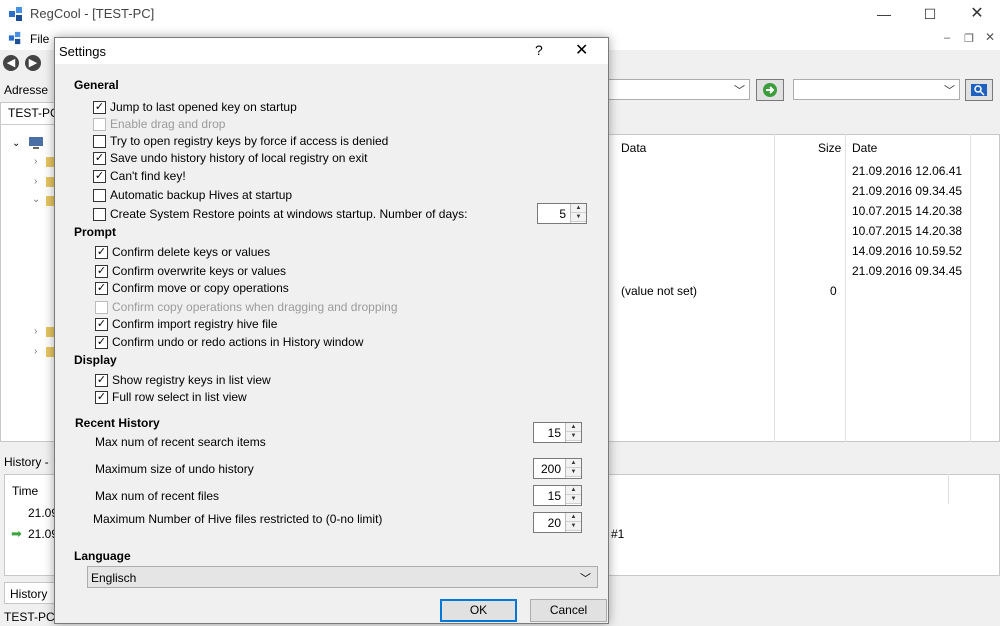  What do you see at coordinates (16, 143) in the screenshot?
I see `expand-chevron-icon: ⌄` at bounding box center [16, 143].